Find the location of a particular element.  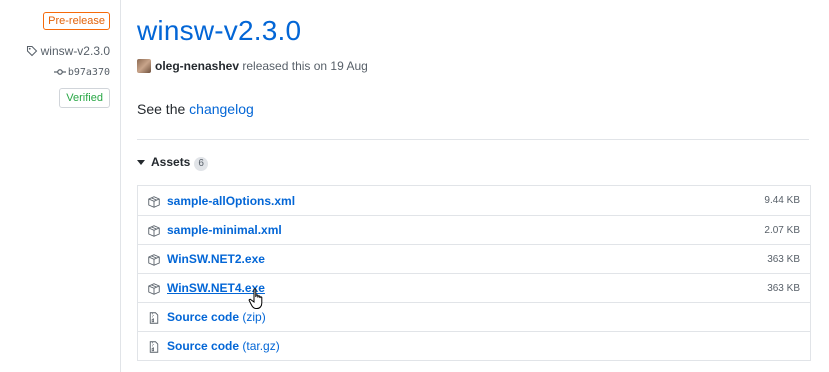

asset-row: WinSW.NET2.exe 363 KB is located at coordinates (474, 258).